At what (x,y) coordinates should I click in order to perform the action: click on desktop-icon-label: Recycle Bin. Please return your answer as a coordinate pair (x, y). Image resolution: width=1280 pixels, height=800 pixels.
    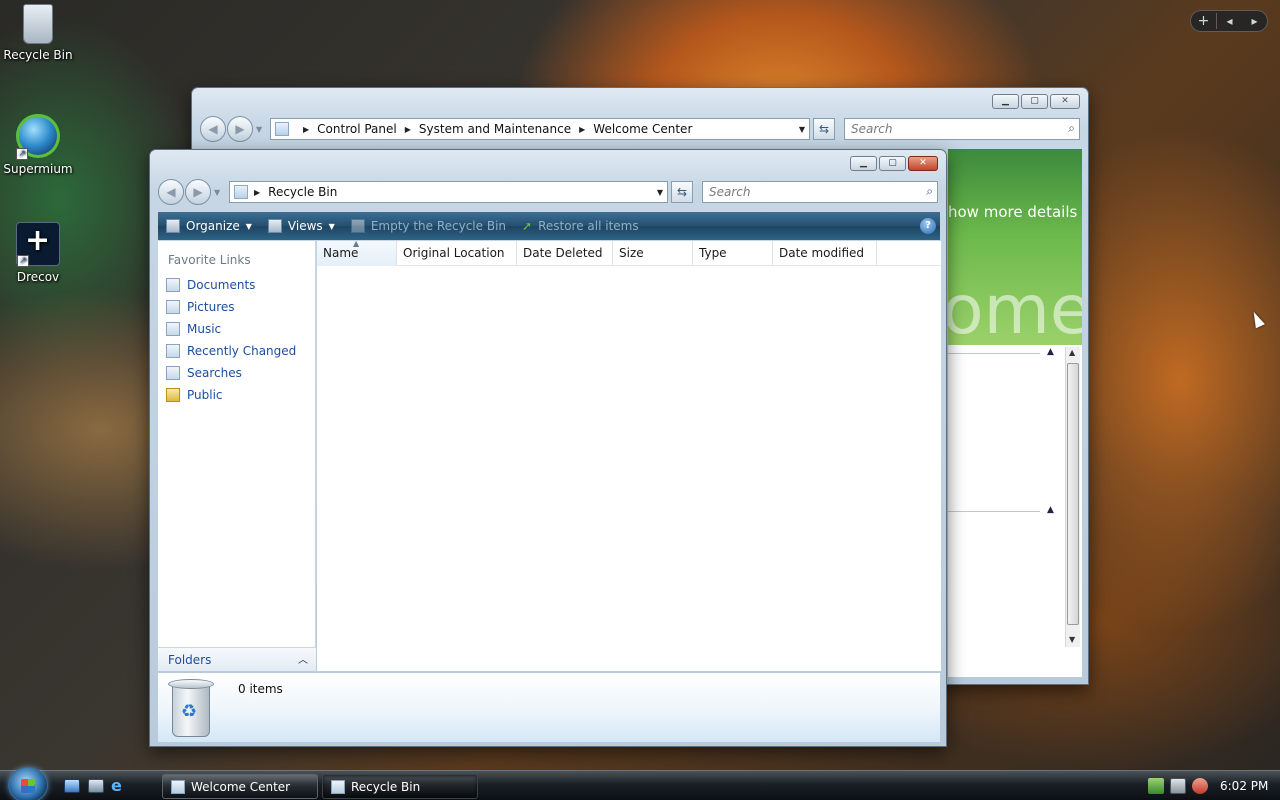
    Looking at the image, I should click on (38, 55).